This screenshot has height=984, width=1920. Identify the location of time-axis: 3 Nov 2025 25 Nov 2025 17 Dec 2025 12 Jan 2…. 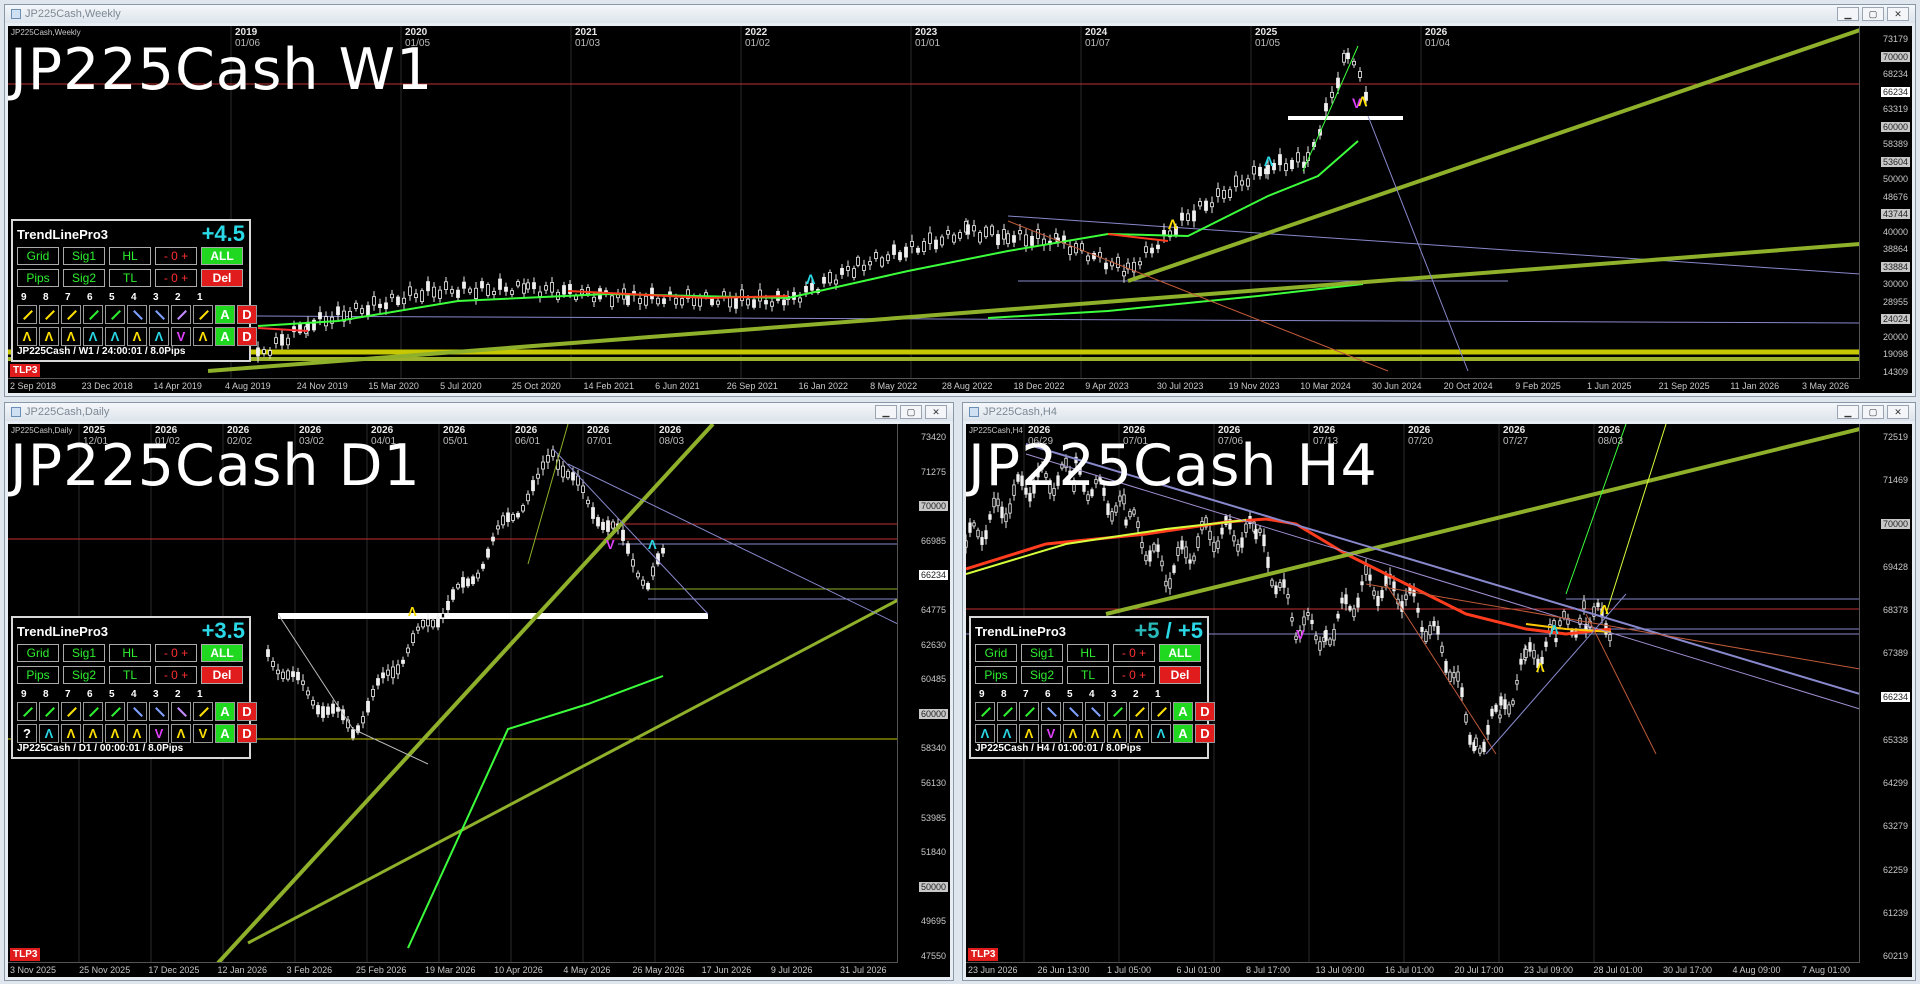
(453, 969).